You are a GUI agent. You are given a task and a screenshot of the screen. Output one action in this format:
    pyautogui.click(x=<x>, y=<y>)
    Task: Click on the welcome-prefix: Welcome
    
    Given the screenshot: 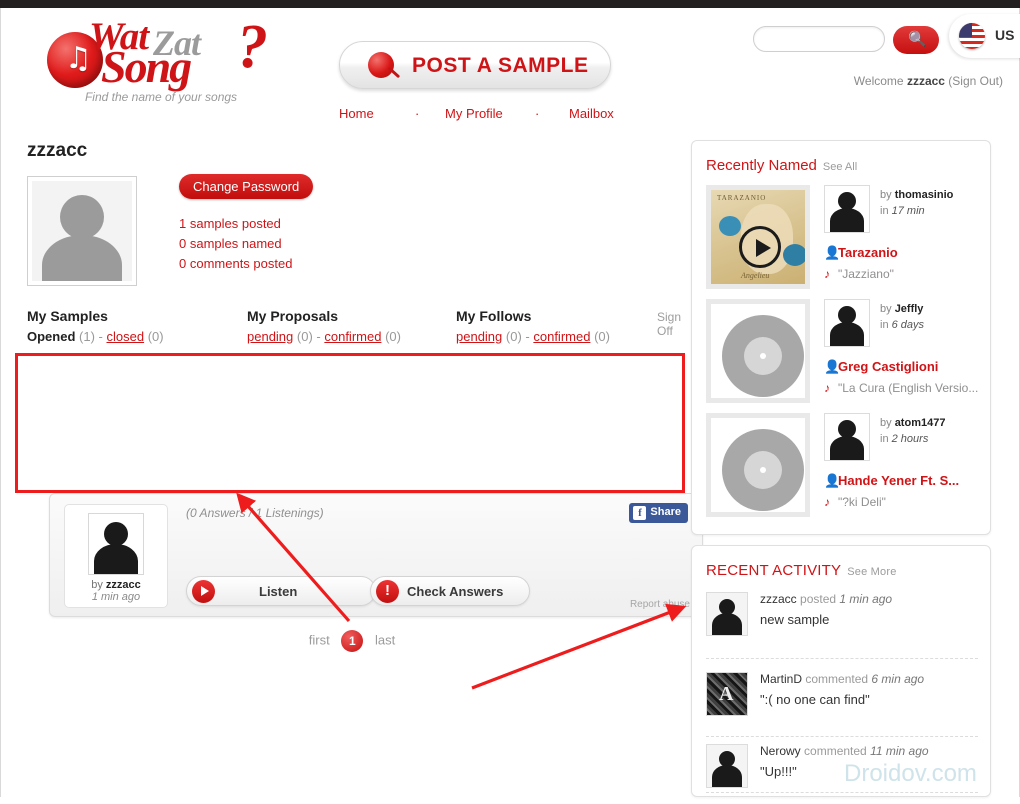 What is the action you would take?
    pyautogui.click(x=880, y=81)
    